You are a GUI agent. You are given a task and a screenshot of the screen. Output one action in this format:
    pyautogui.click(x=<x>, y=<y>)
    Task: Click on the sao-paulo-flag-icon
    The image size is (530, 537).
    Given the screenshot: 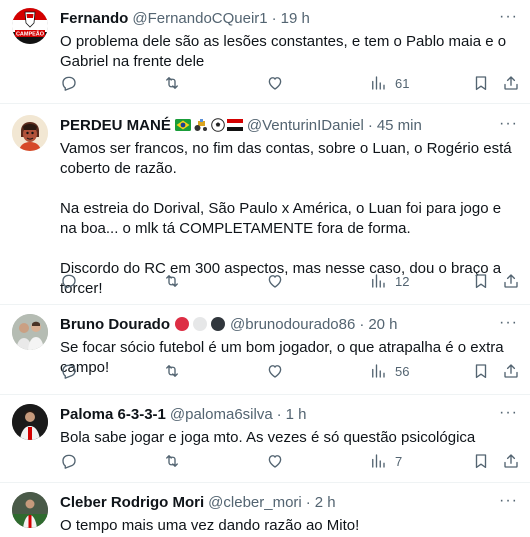 What is the action you would take?
    pyautogui.click(x=234, y=125)
    